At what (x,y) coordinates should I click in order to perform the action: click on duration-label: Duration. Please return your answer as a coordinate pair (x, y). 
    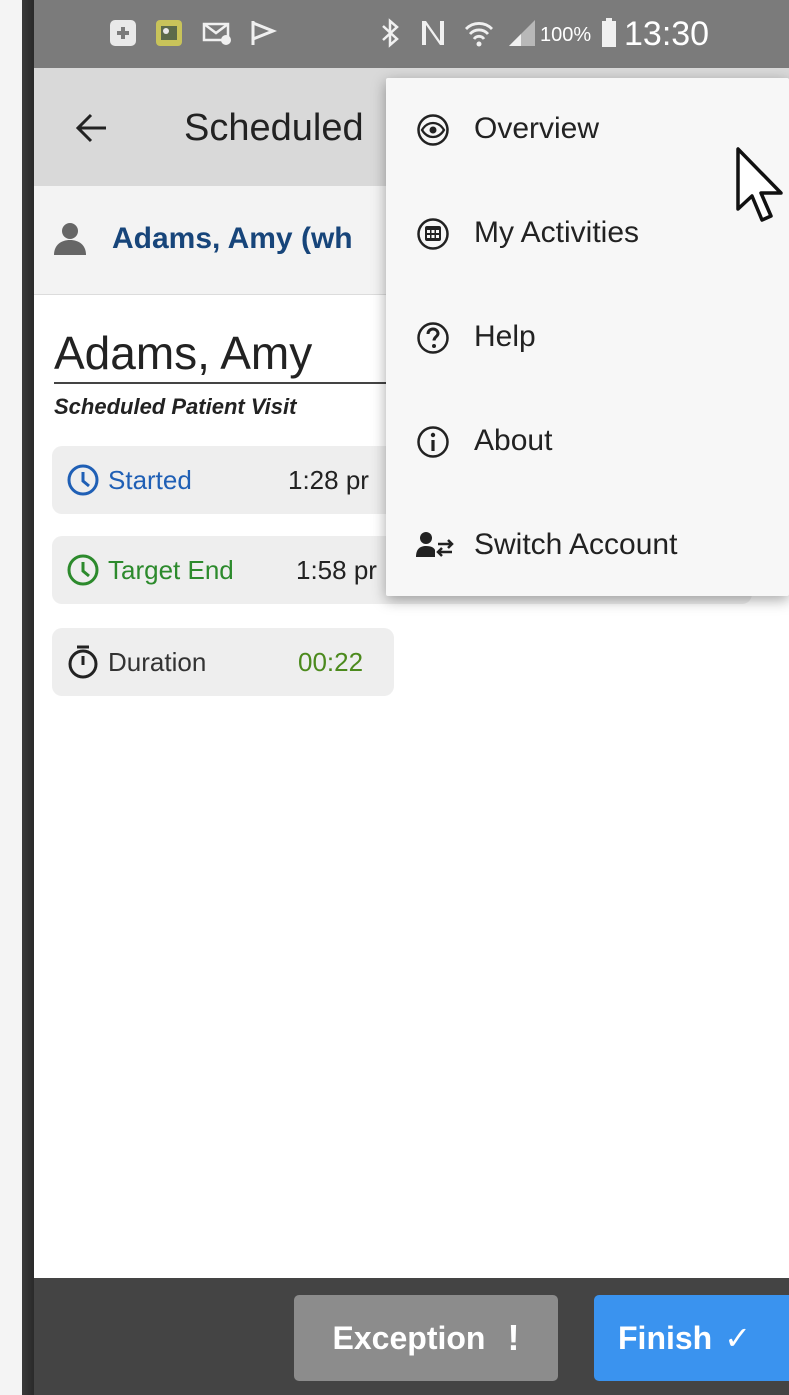
    Looking at the image, I should click on (157, 662).